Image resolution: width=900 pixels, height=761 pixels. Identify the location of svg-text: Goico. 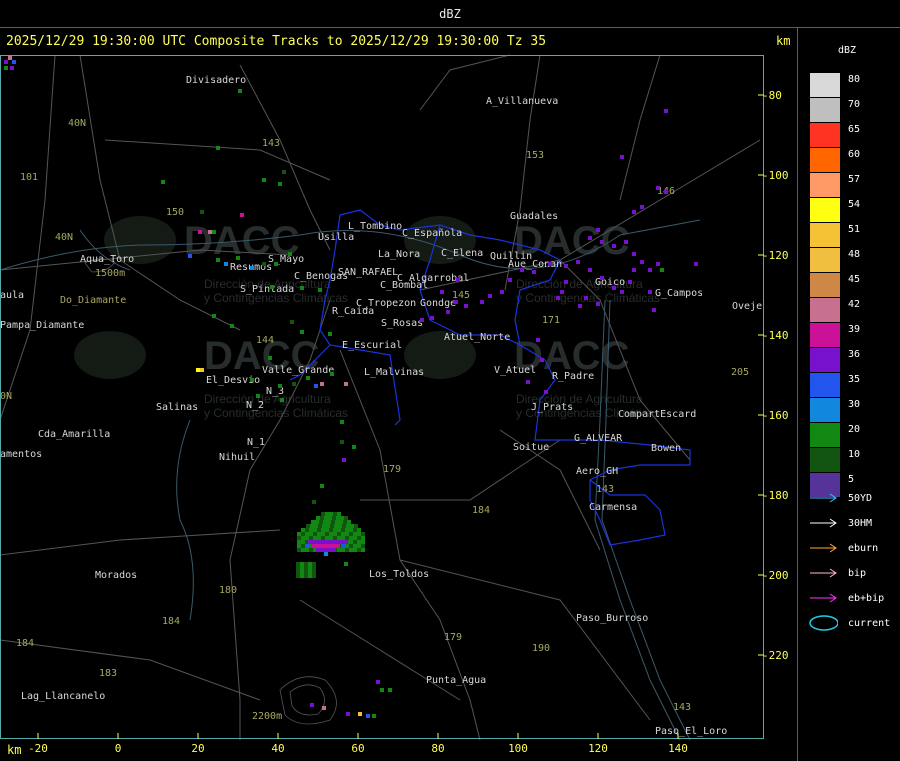
(610, 282).